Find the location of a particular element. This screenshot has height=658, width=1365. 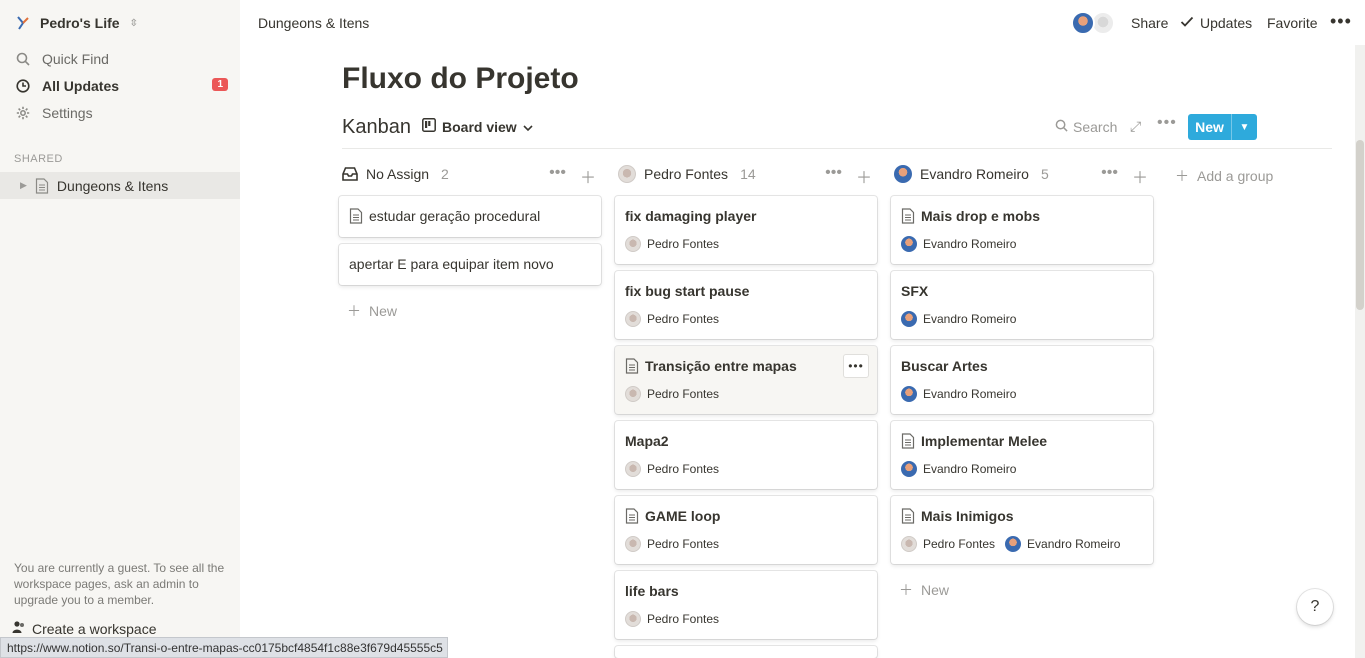

board-card is located at coordinates (746, 652).